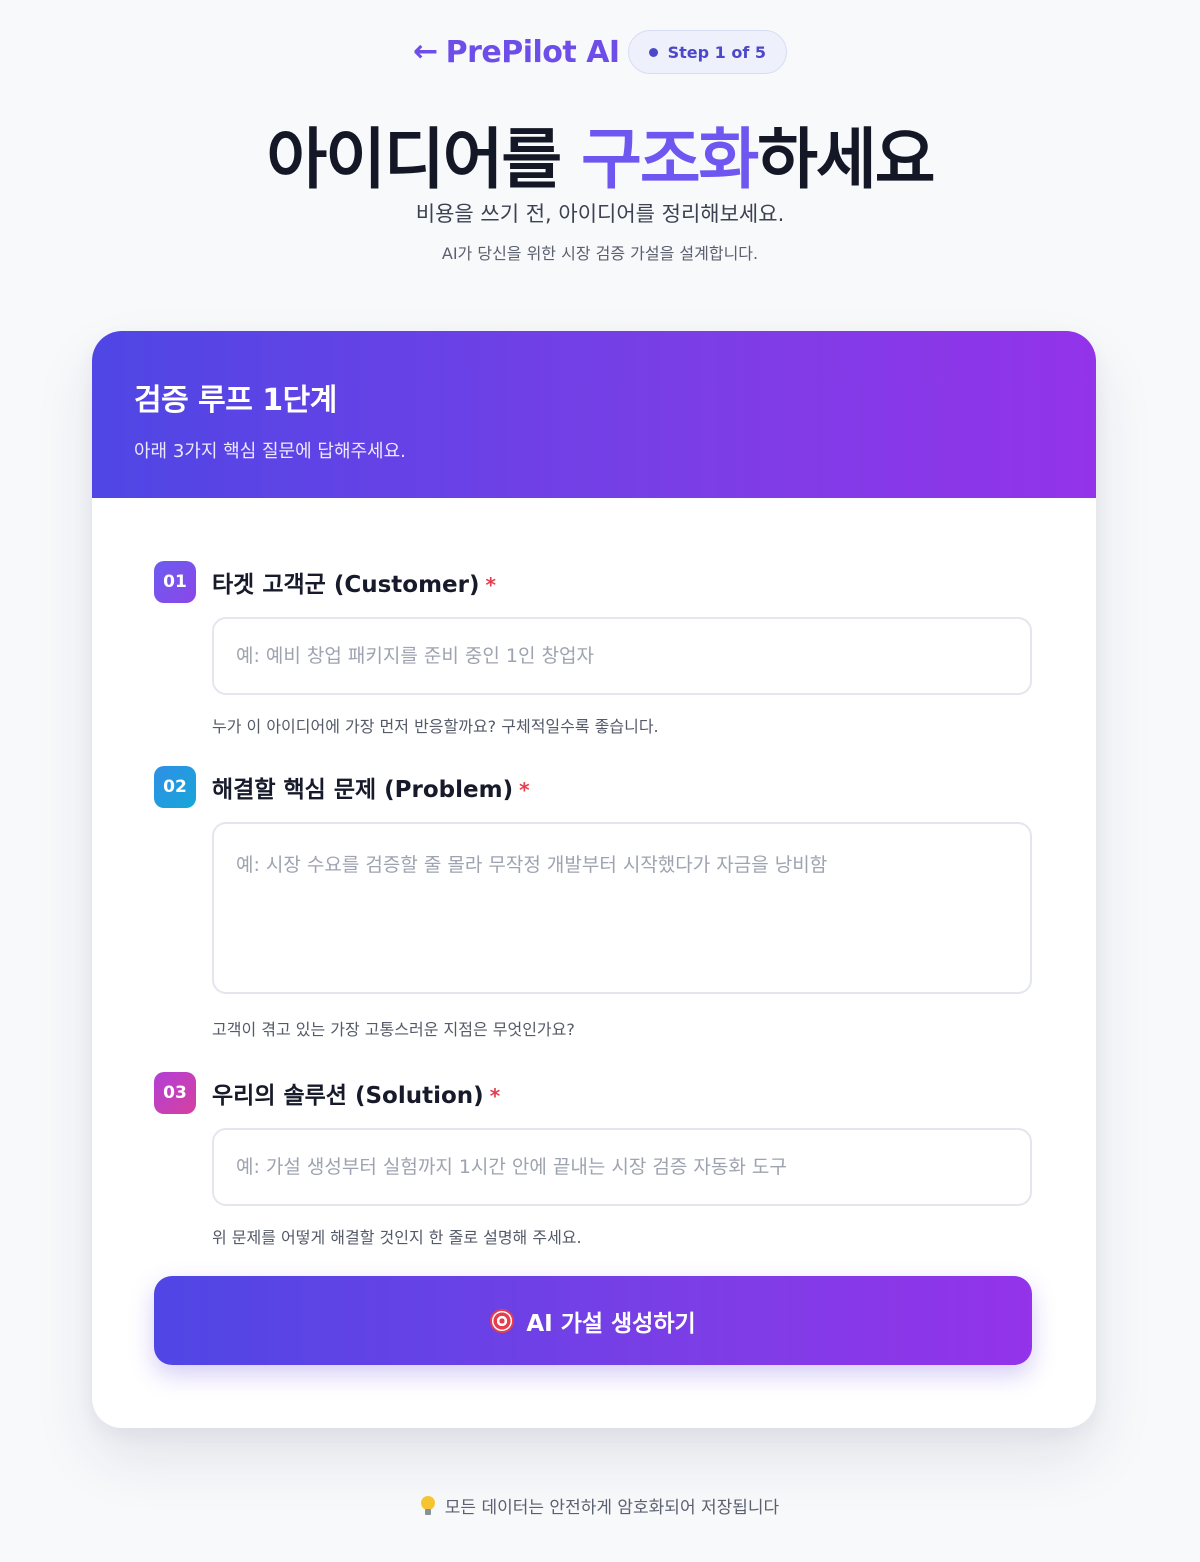  What do you see at coordinates (600, 253) in the screenshot?
I see `page-note: AI가 당신을 위한 시장 검증 가설을 설계합니다.` at bounding box center [600, 253].